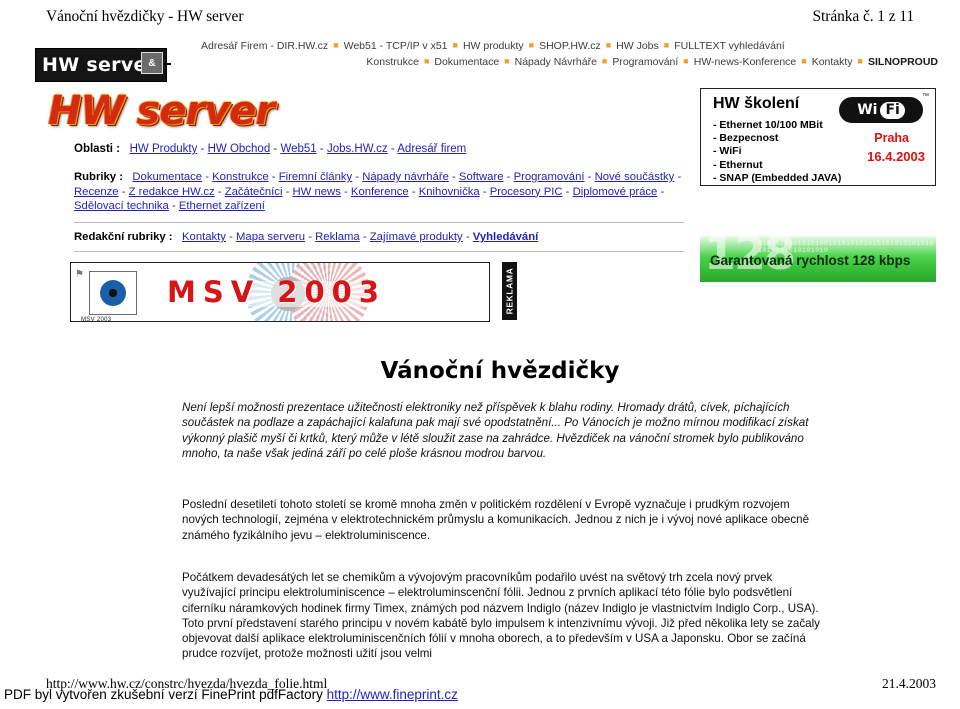 The height and width of the screenshot is (709, 960). I want to click on footer-print-date: 21.4.2003, so click(909, 683).